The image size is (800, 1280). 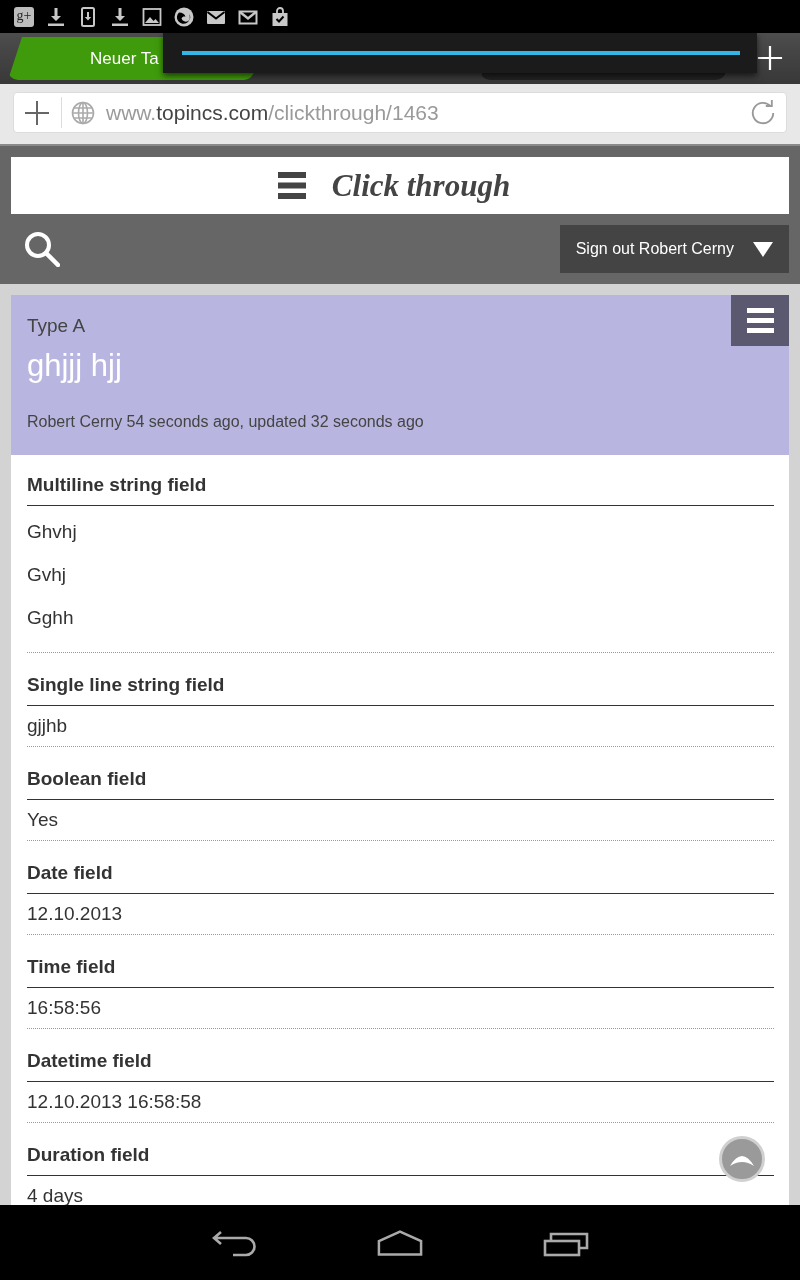 What do you see at coordinates (64, 1008) in the screenshot?
I see `field-value: 16:58:56` at bounding box center [64, 1008].